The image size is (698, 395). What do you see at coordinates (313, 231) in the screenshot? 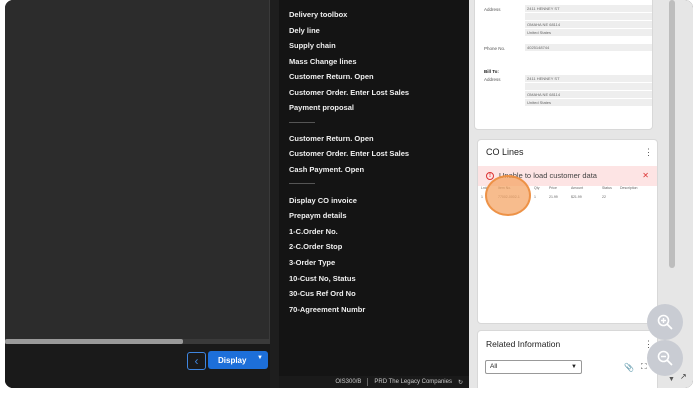
I see `menu-item: 1-C.Order No.` at bounding box center [313, 231].